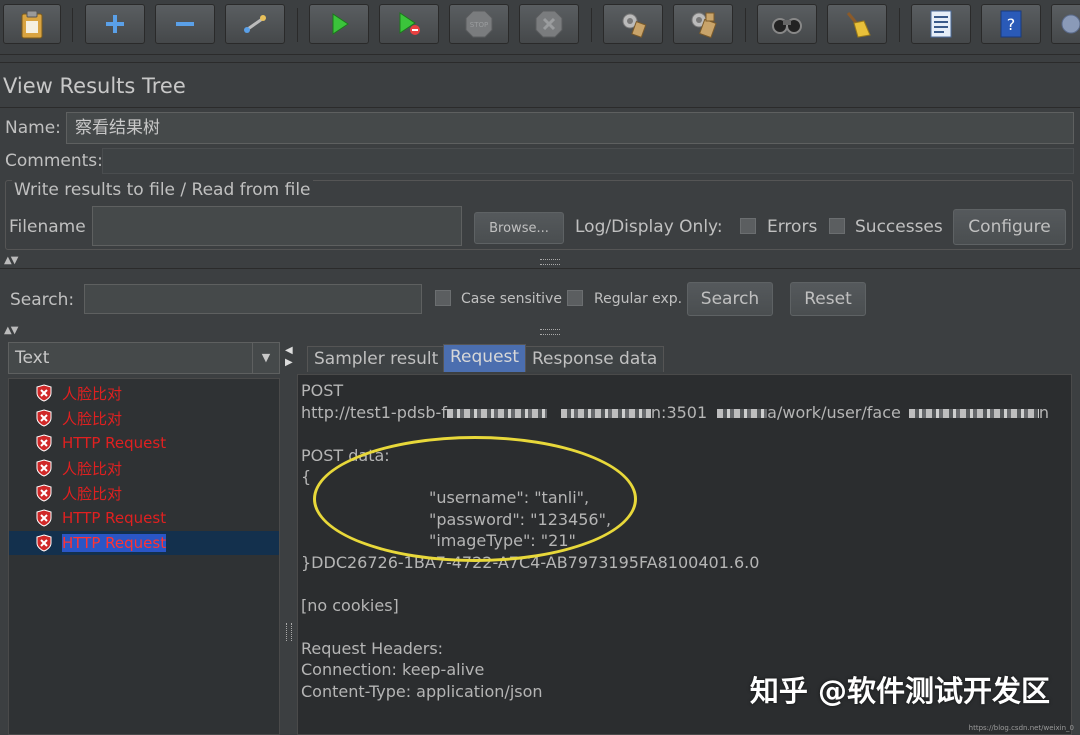  I want to click on vertical-splitter: ◀ ▶, so click(289, 536).